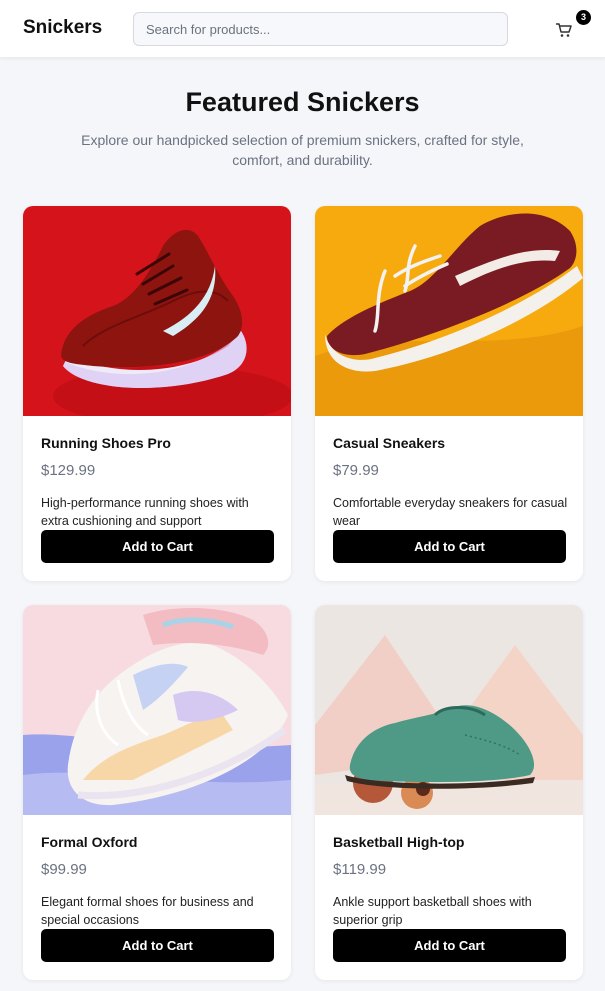  I want to click on product-image-casual-sneaker, so click(449, 311).